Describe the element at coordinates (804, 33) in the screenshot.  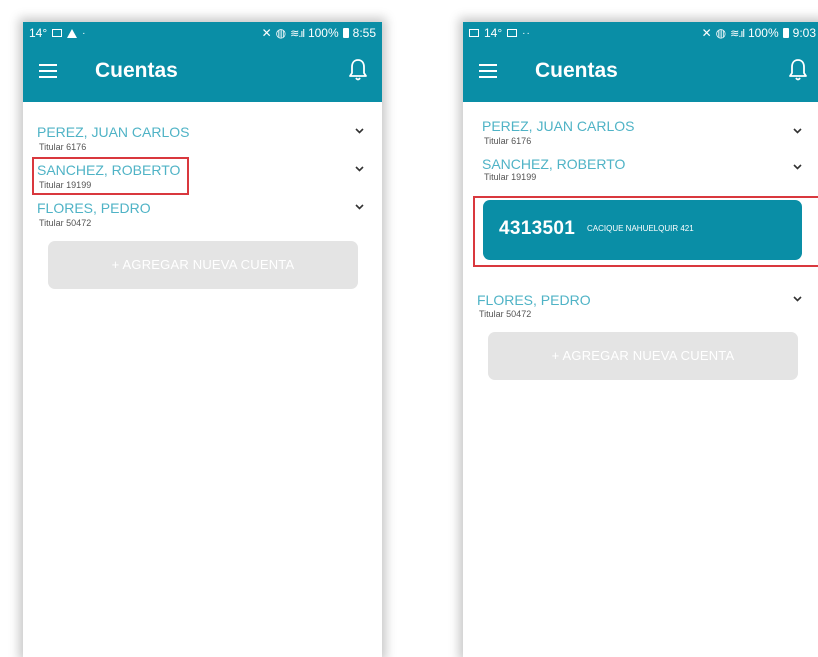
I see `clock: 9:03` at that location.